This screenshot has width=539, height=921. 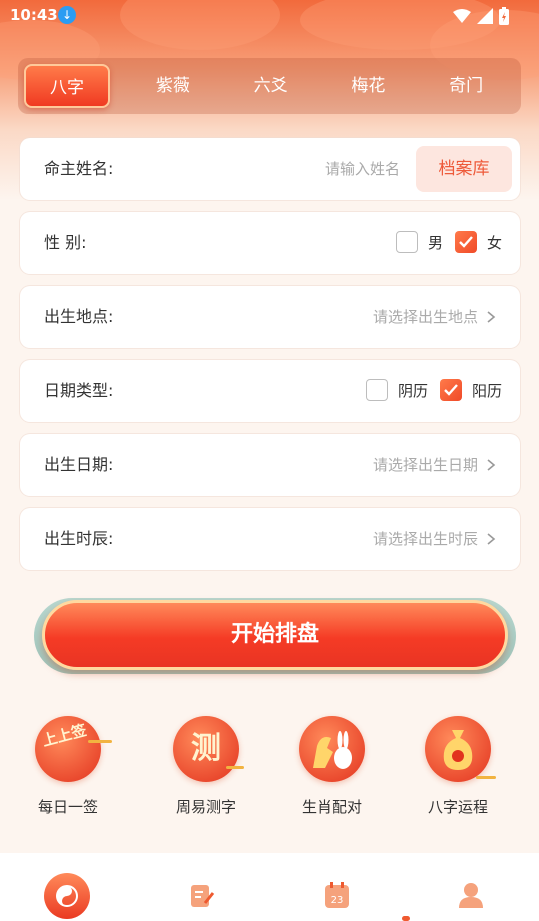 I want to click on nav-profile, so click(x=469, y=887).